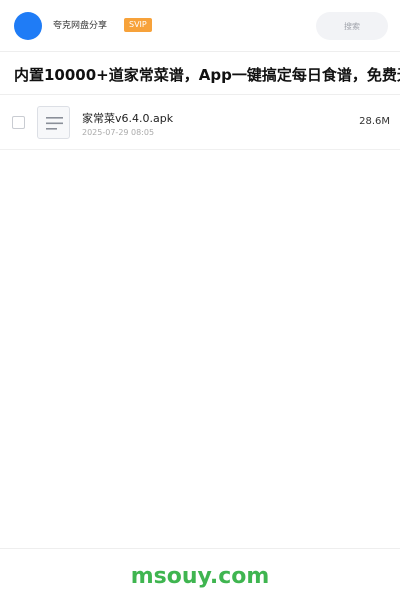 Image resolution: width=400 pixels, height=600 pixels. What do you see at coordinates (28, 26) in the screenshot?
I see `avatar` at bounding box center [28, 26].